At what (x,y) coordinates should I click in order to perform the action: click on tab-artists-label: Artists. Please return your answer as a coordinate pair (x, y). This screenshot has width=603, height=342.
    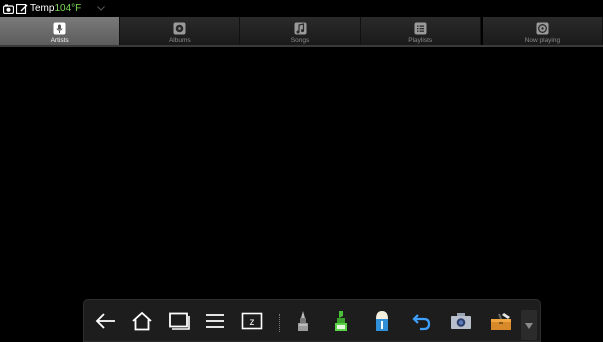
    Looking at the image, I should click on (59, 40).